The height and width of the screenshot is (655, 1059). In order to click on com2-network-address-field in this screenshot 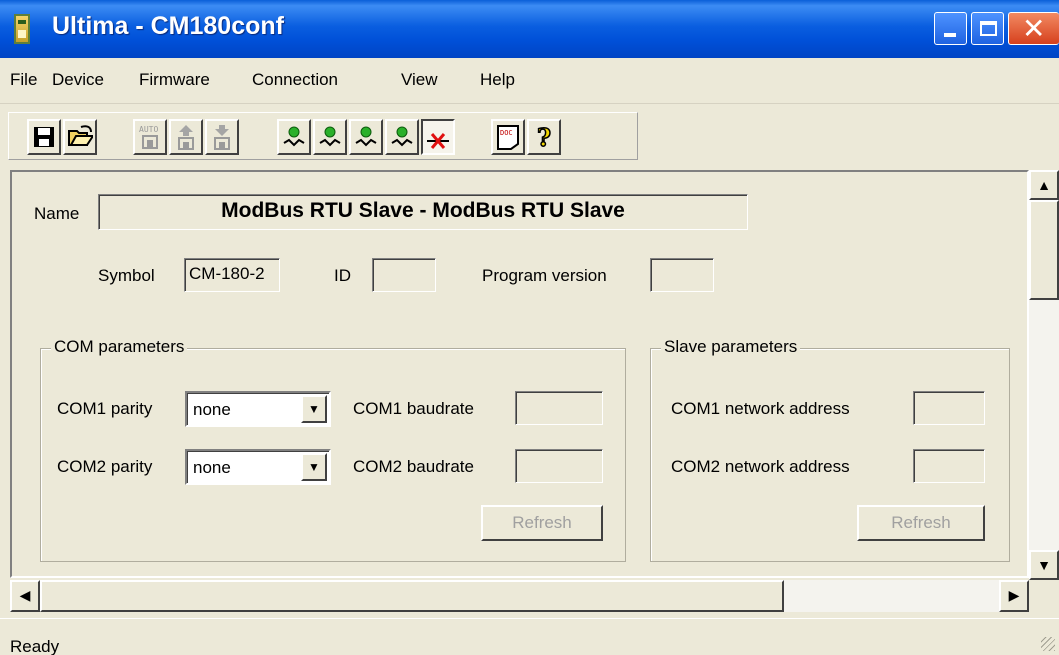, I will do `click(949, 466)`.